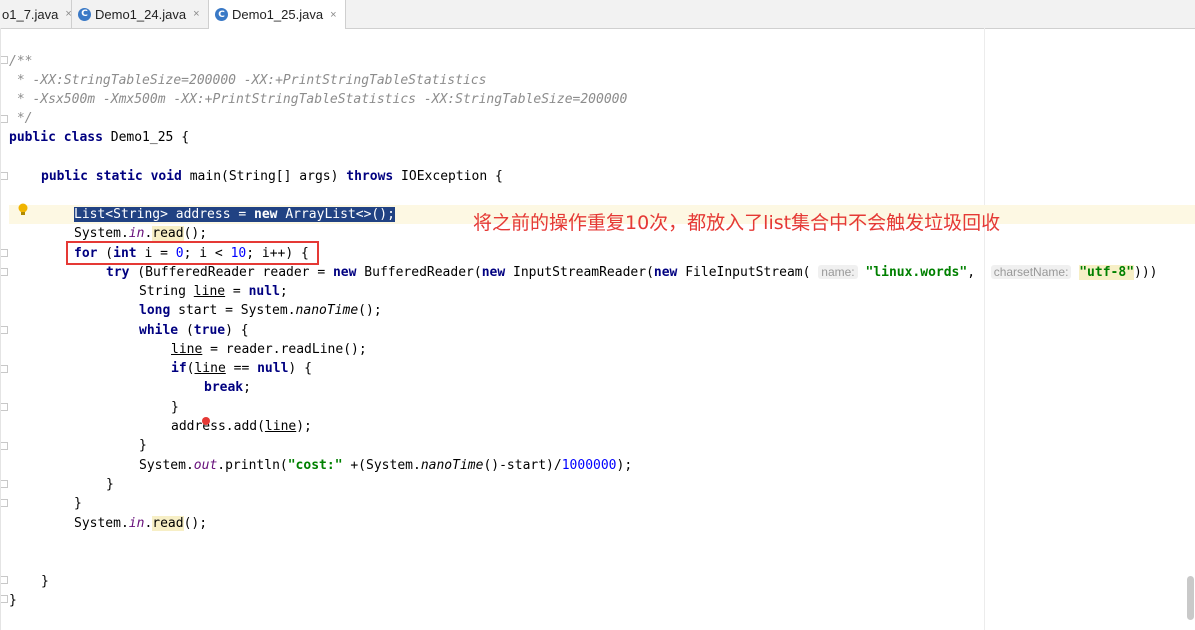 Image resolution: width=1195 pixels, height=630 pixels. What do you see at coordinates (194, 330) in the screenshot?
I see `code-line: while (true) {` at bounding box center [194, 330].